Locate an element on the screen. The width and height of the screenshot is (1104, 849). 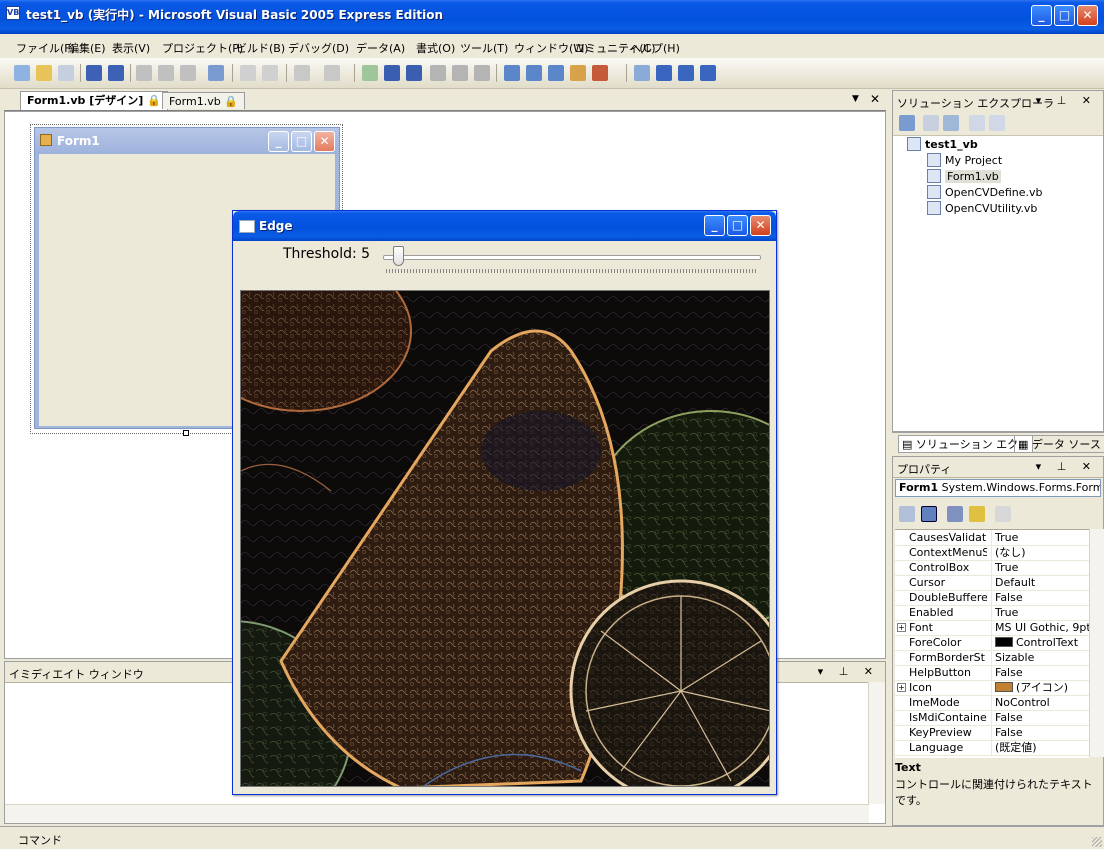
form1-maximize-button: □ is located at coordinates (301, 141).